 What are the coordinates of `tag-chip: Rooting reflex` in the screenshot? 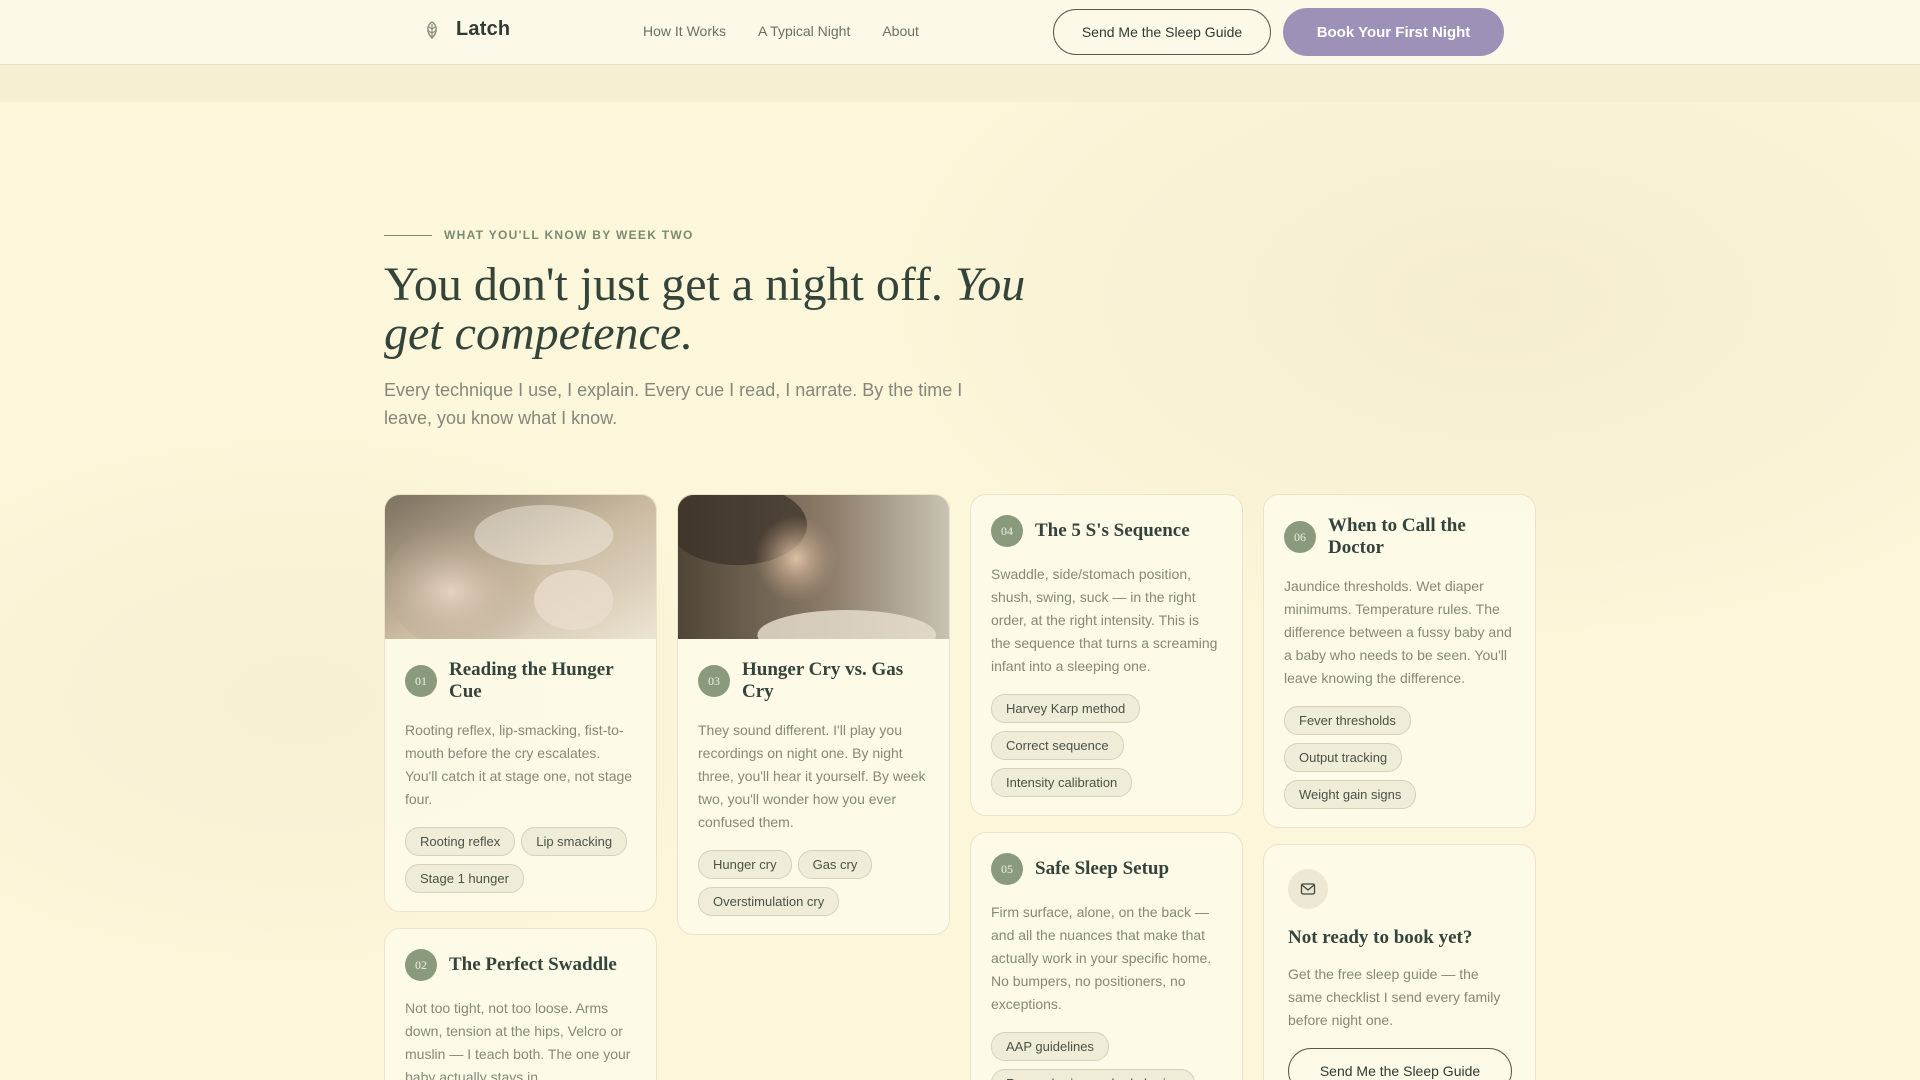 It's located at (460, 841).